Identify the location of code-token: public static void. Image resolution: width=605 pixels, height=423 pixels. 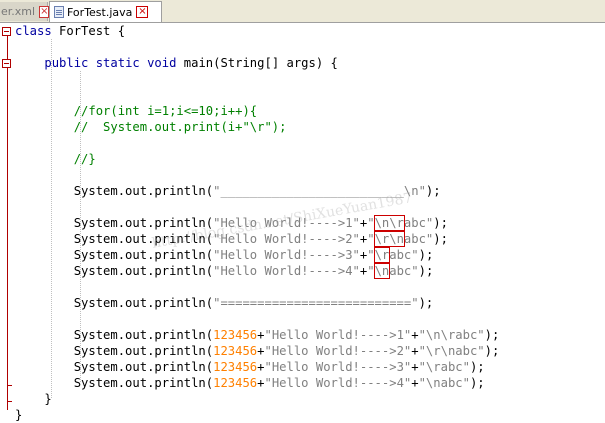
(110, 63).